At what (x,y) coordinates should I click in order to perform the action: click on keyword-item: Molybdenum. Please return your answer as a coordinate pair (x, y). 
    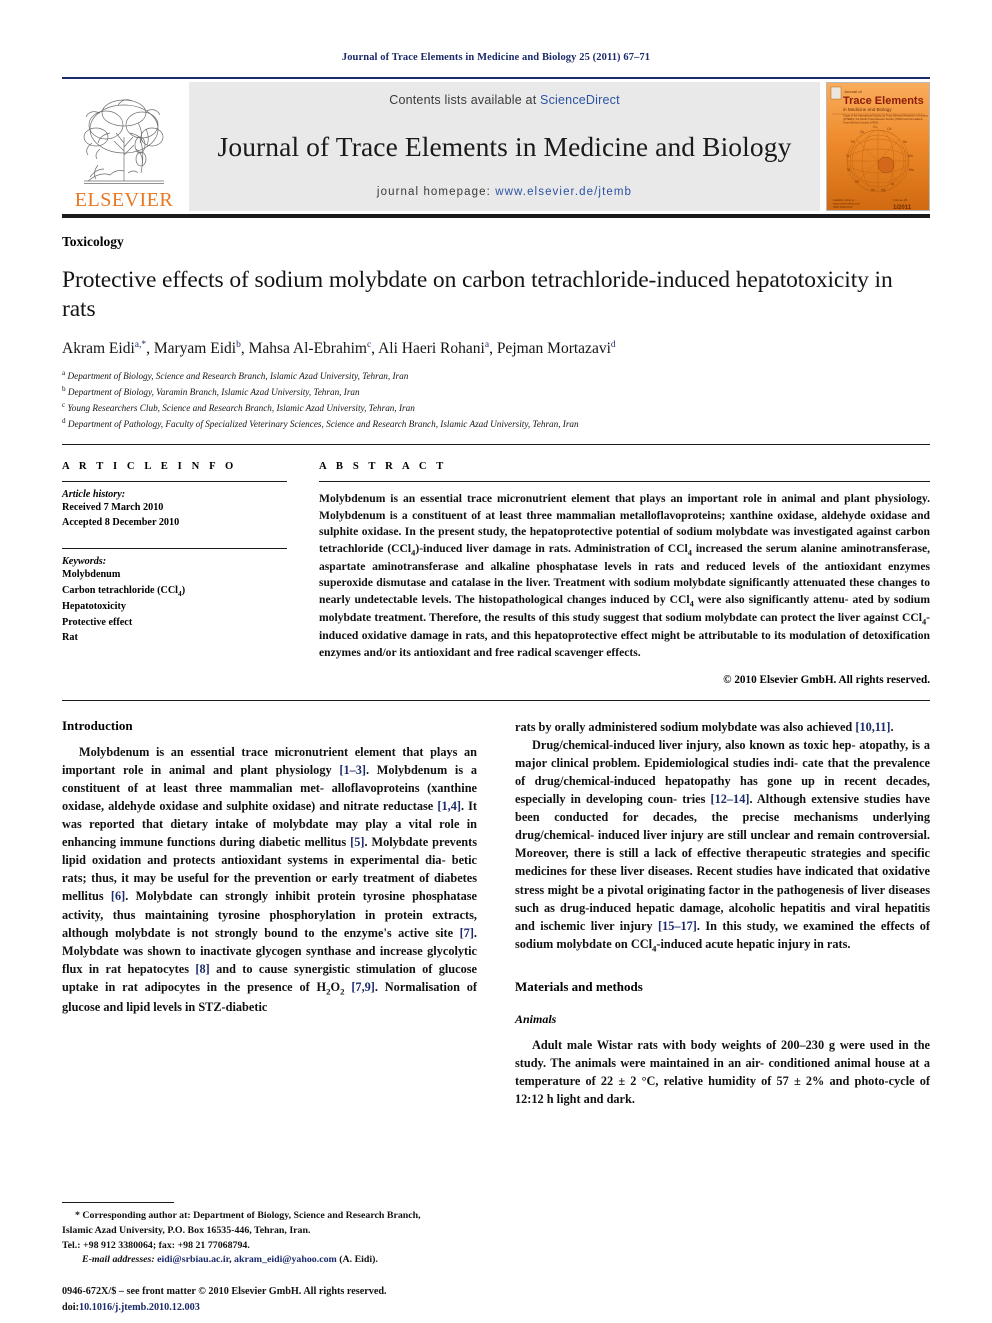
    Looking at the image, I should click on (91, 575).